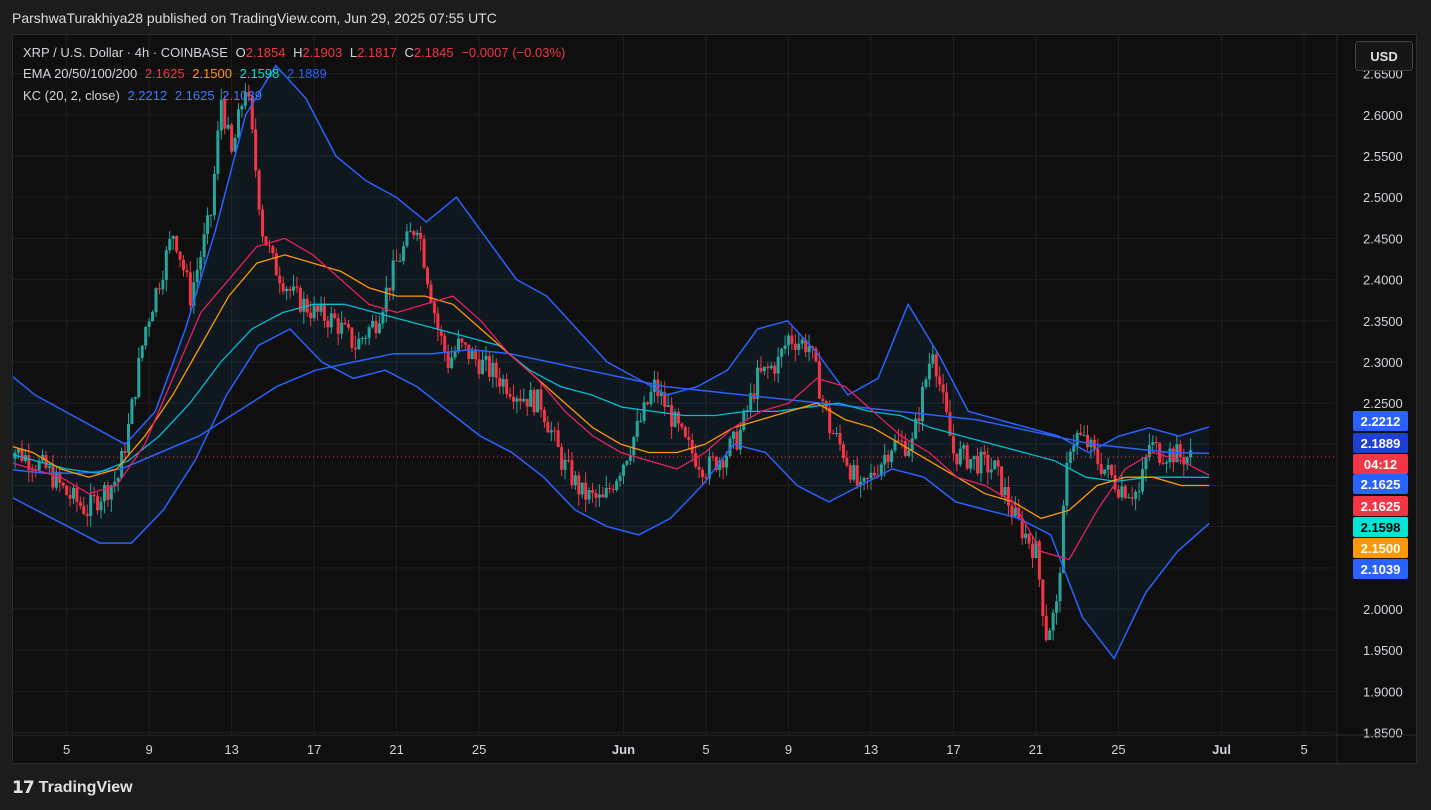 The height and width of the screenshot is (810, 1431). What do you see at coordinates (80, 73) in the screenshot?
I see `ema-label: EMA 20/50/100/200` at bounding box center [80, 73].